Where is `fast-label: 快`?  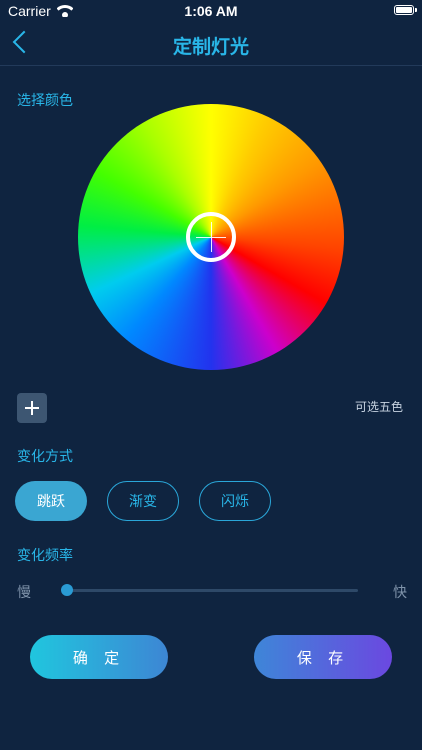 fast-label: 快 is located at coordinates (400, 592).